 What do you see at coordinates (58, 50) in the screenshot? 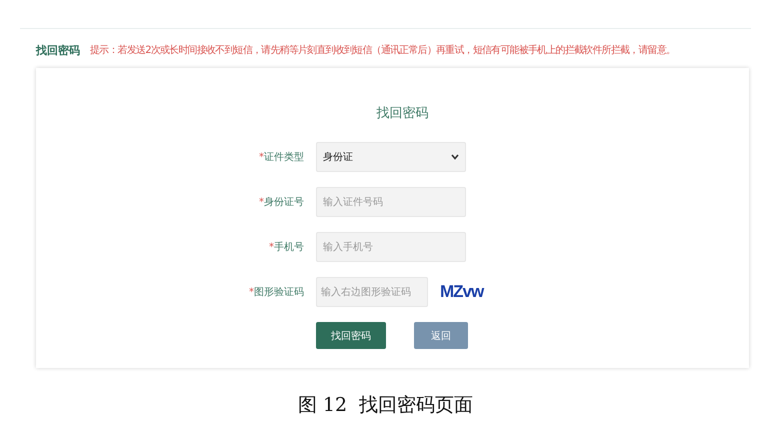
I see `page-title: 找回密码` at bounding box center [58, 50].